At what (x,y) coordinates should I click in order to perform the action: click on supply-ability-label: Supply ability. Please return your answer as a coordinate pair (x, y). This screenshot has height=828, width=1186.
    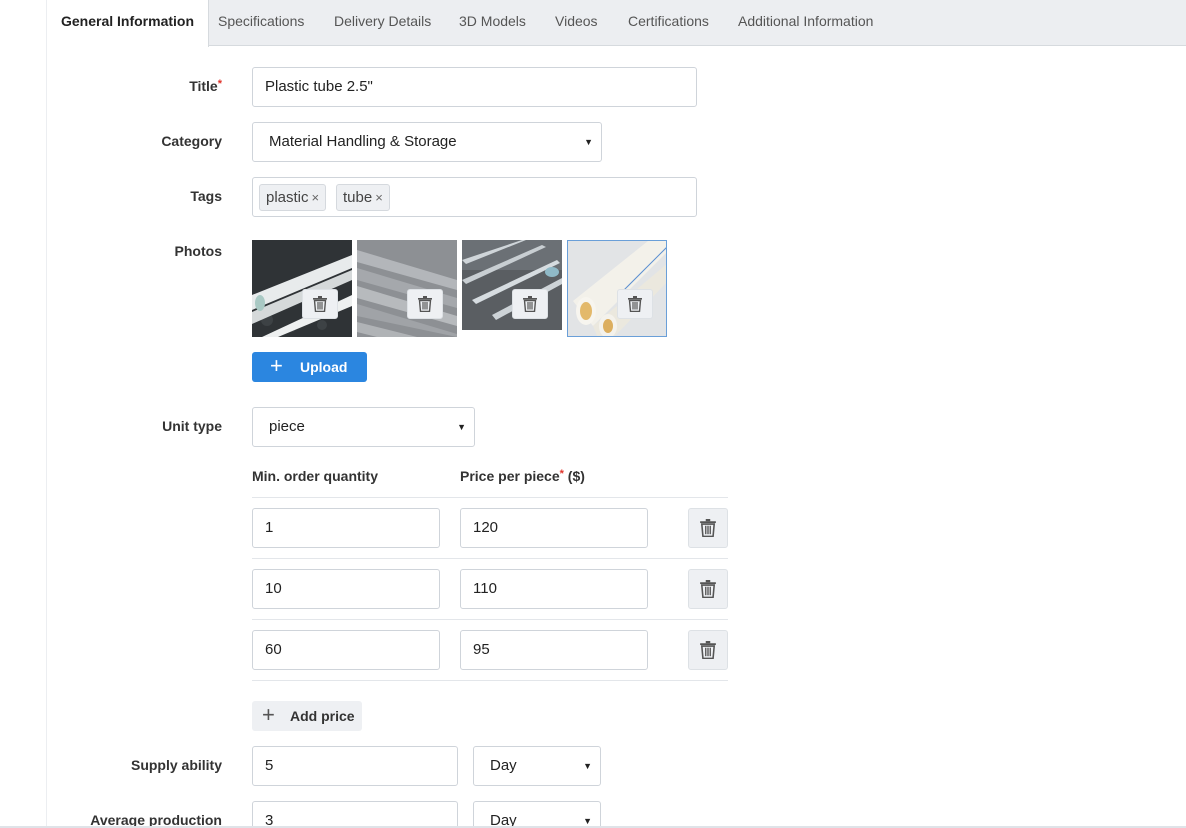
    Looking at the image, I should click on (176, 765).